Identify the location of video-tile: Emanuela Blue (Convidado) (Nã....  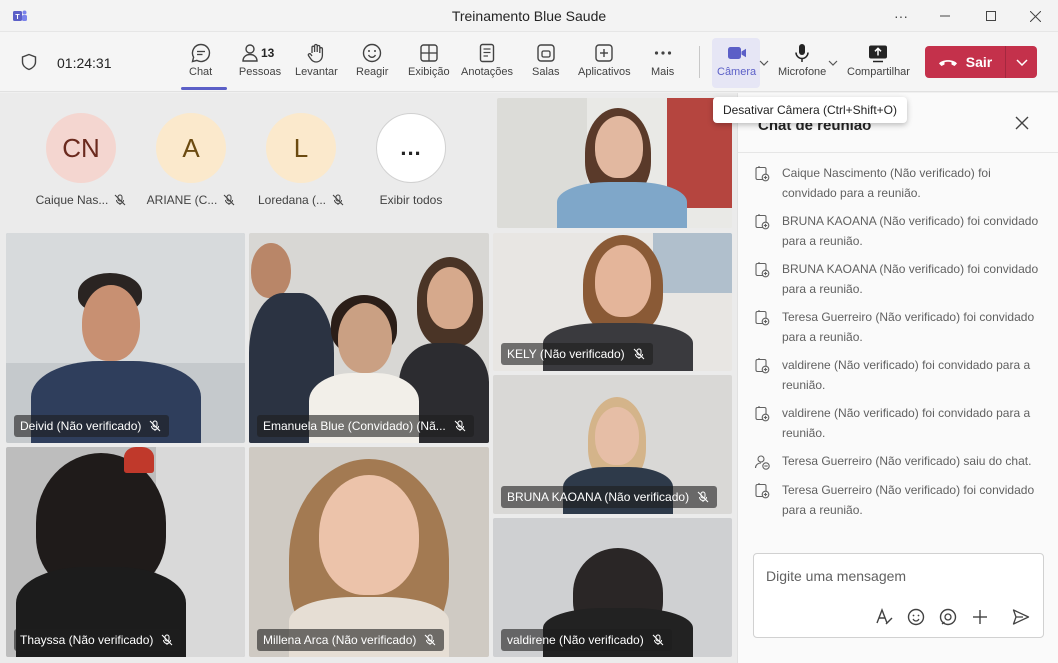
(369, 338).